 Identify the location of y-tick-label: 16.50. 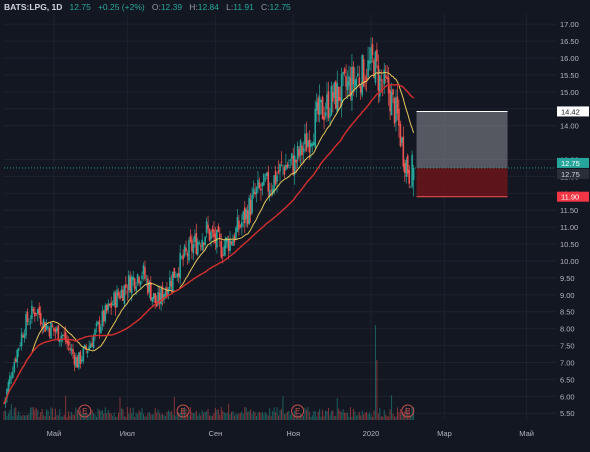
(569, 41).